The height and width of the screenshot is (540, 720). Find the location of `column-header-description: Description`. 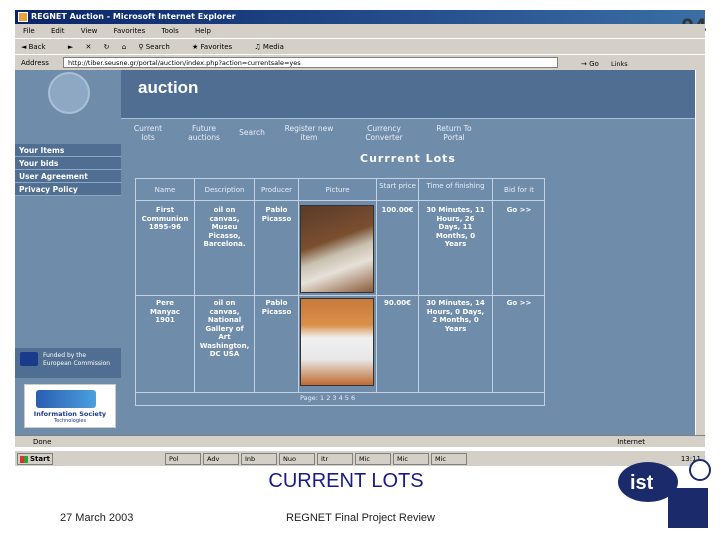

column-header-description: Description is located at coordinates (224, 190).